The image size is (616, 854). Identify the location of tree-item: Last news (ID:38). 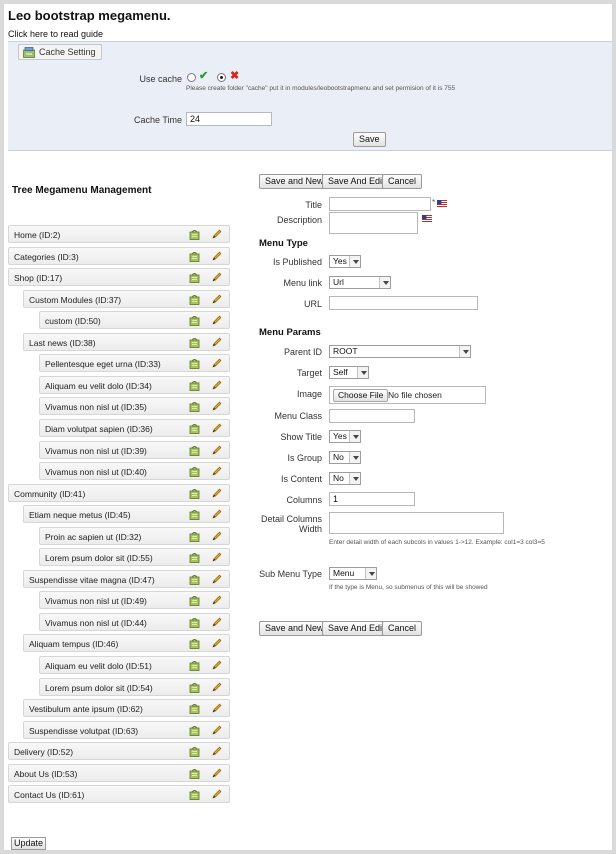
(126, 342).